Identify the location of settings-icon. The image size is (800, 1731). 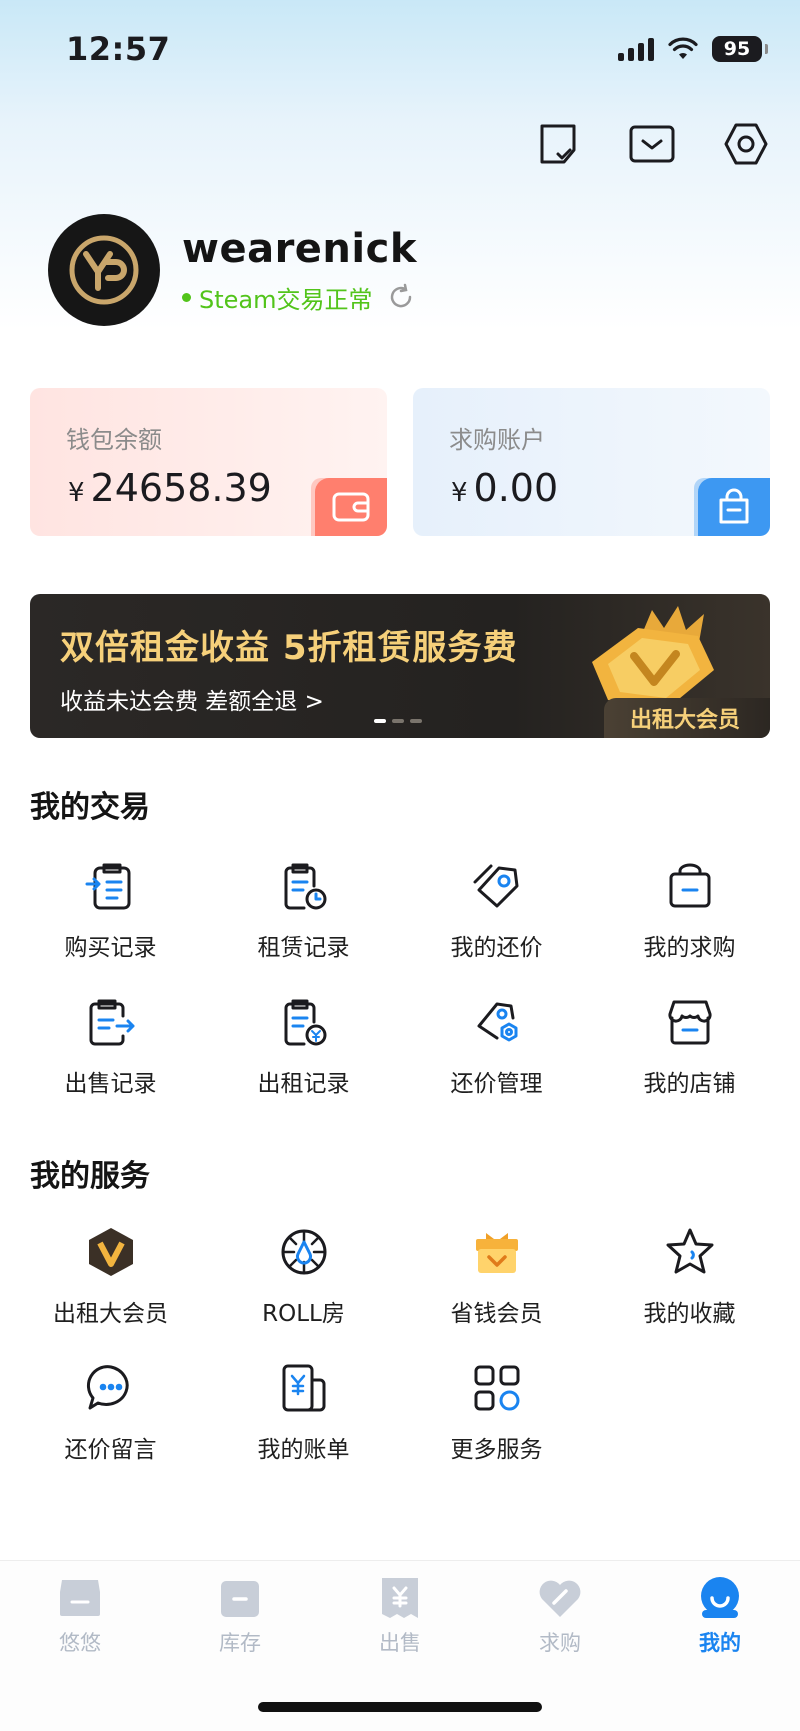
(746, 144).